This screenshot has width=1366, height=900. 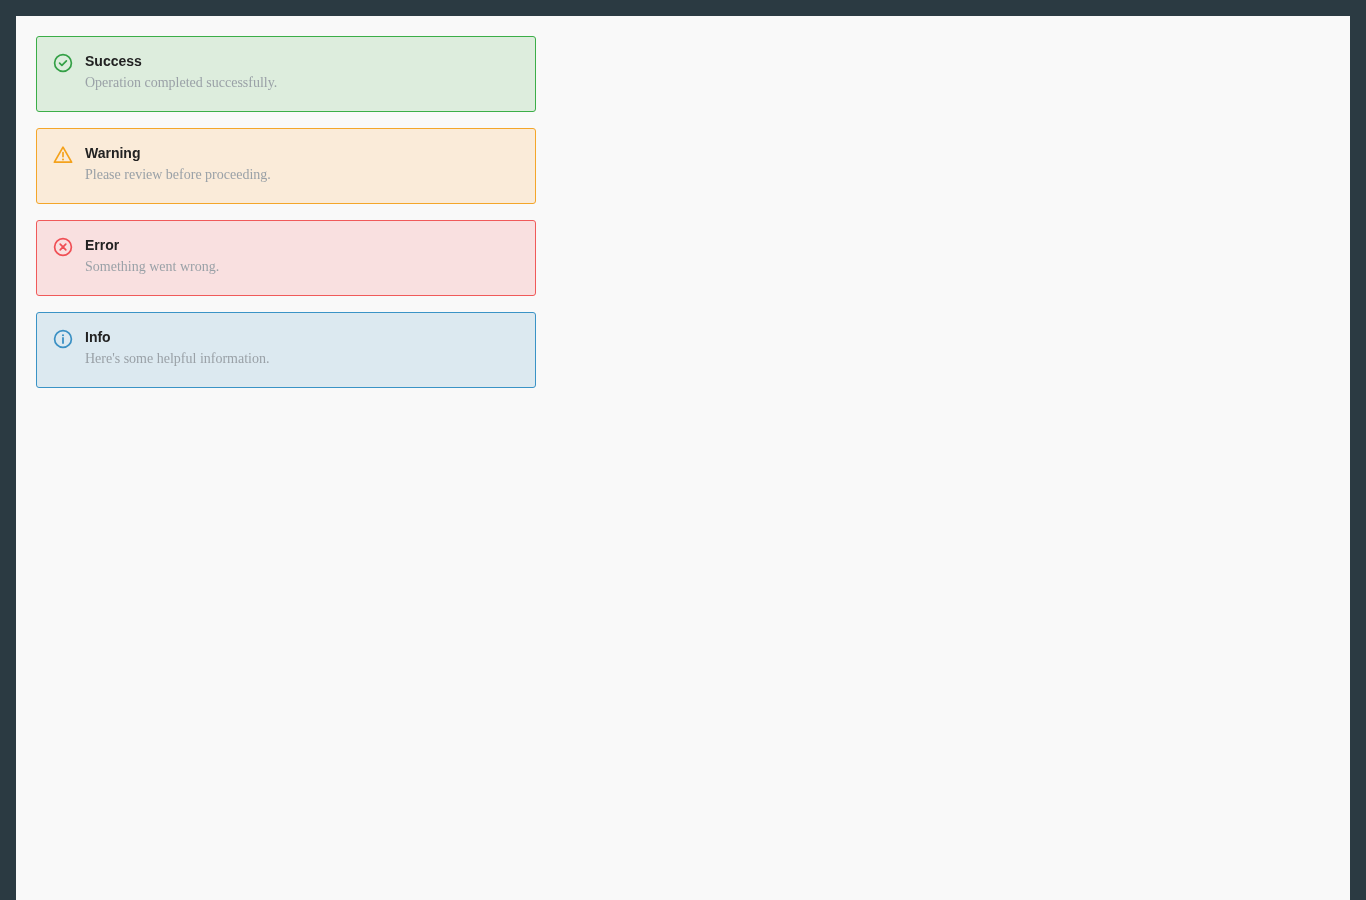 I want to click on alert-title: Success, so click(x=114, y=61).